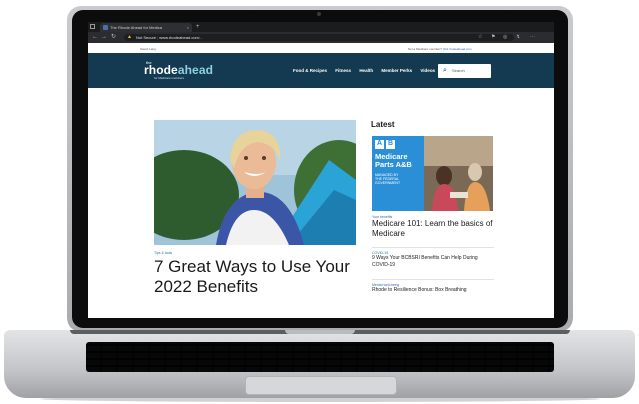 Image resolution: width=639 pixels, height=404 pixels. What do you see at coordinates (148, 49) in the screenshot?
I see `language-selector: Select Lang` at bounding box center [148, 49].